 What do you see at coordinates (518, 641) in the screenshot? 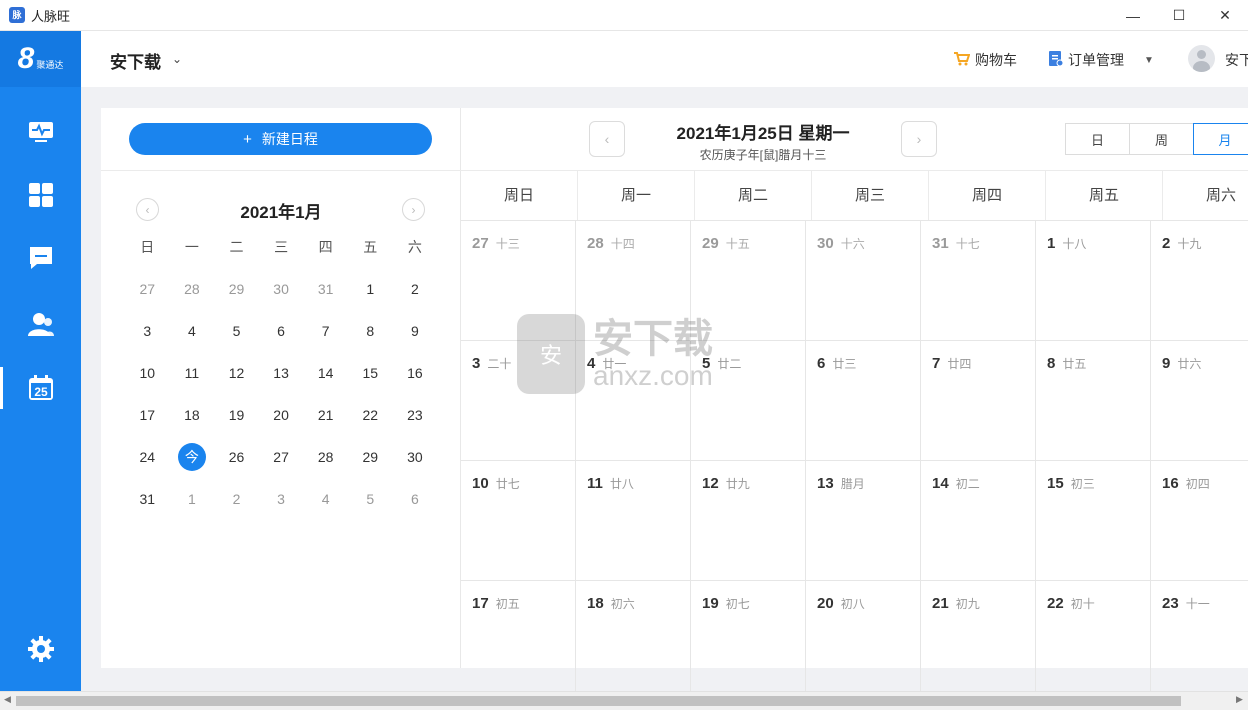
I see `month-day-cell: 17 初五` at bounding box center [518, 641].